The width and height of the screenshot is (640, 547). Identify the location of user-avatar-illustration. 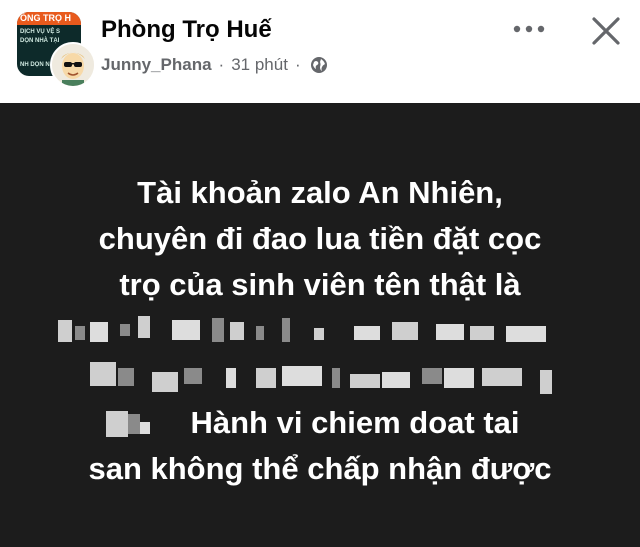
(73, 65).